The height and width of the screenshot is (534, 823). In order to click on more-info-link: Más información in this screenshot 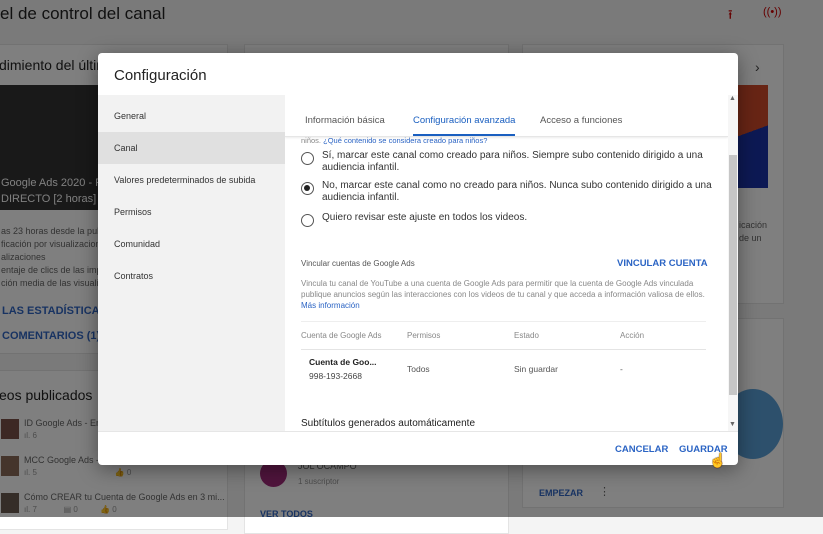, I will do `click(330, 305)`.